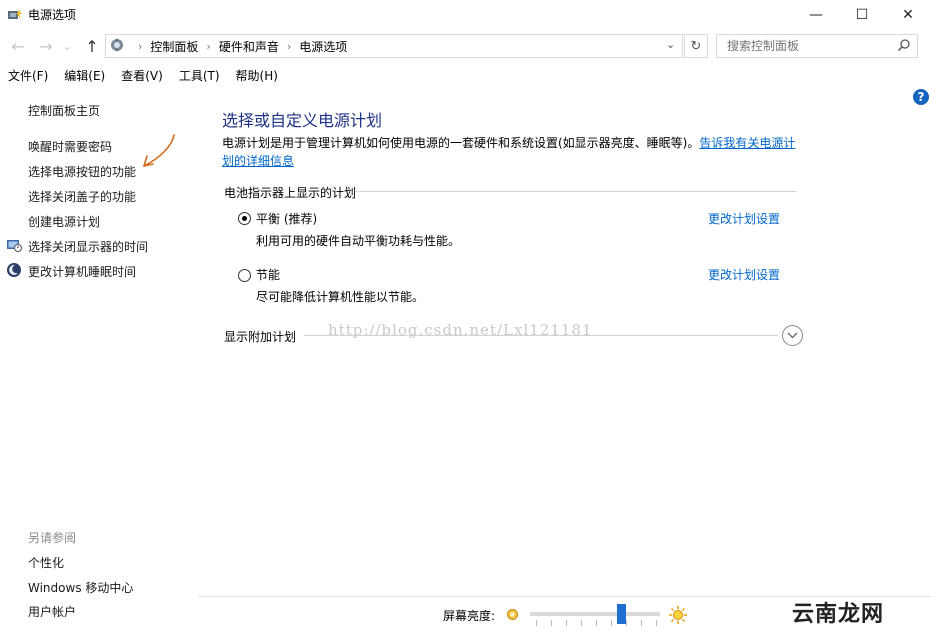 This screenshot has height=640, width=931. What do you see at coordinates (290, 193) in the screenshot?
I see `section-header: 电池指示器上显示的计划` at bounding box center [290, 193].